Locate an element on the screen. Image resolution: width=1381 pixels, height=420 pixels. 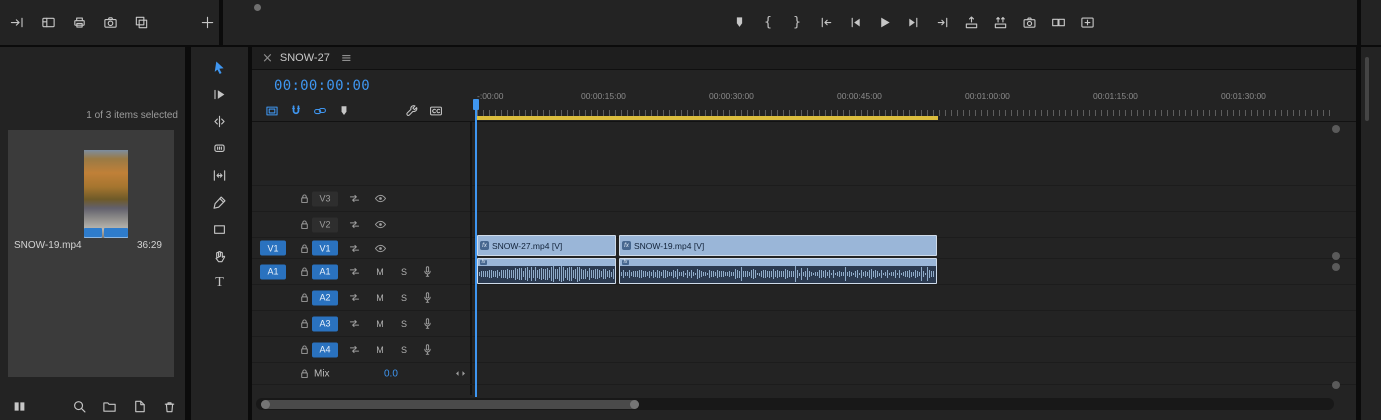
work-area-bar is located at coordinates (707, 118).